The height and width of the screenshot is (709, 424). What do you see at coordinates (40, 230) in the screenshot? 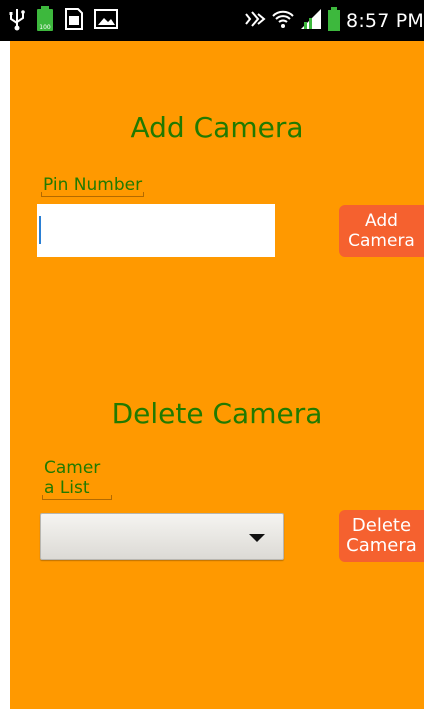
I see `text-cursor` at bounding box center [40, 230].